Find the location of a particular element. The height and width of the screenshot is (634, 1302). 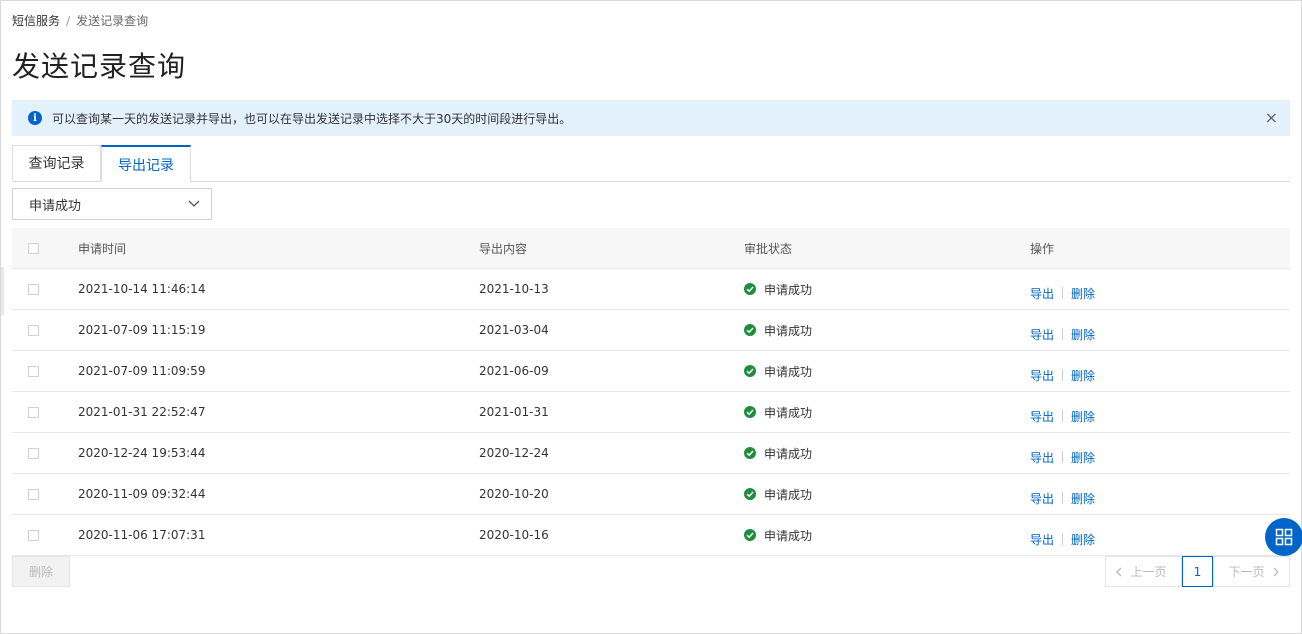

next-page-label: 下一页 is located at coordinates (1246, 572).